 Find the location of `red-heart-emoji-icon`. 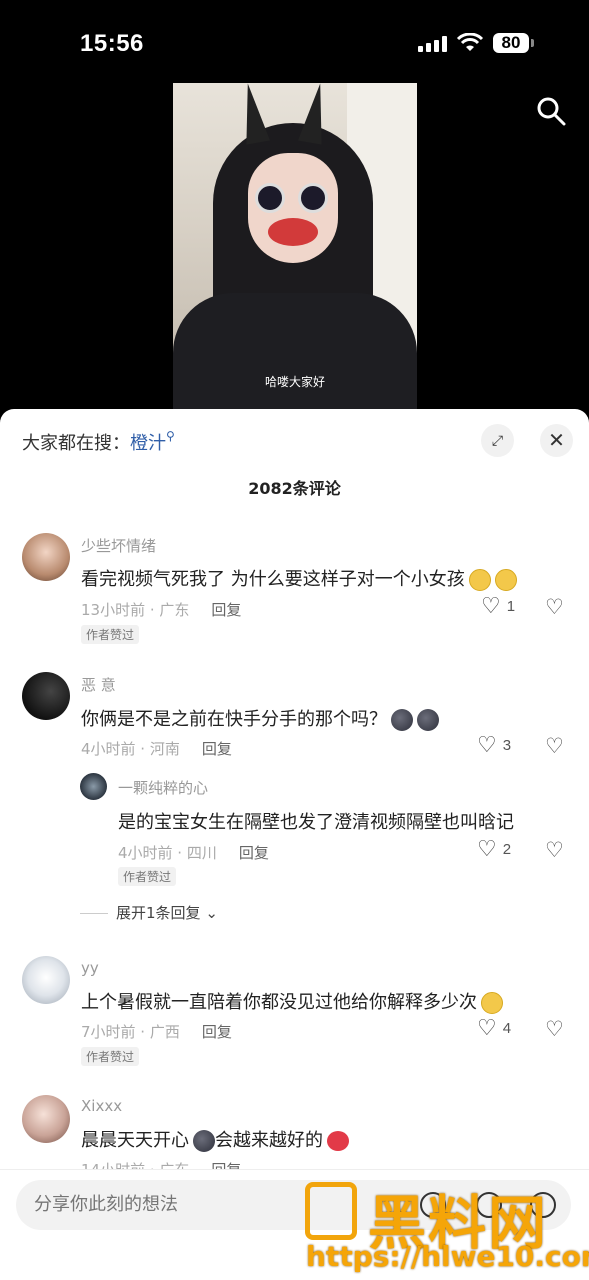

red-heart-emoji-icon is located at coordinates (338, 1141).